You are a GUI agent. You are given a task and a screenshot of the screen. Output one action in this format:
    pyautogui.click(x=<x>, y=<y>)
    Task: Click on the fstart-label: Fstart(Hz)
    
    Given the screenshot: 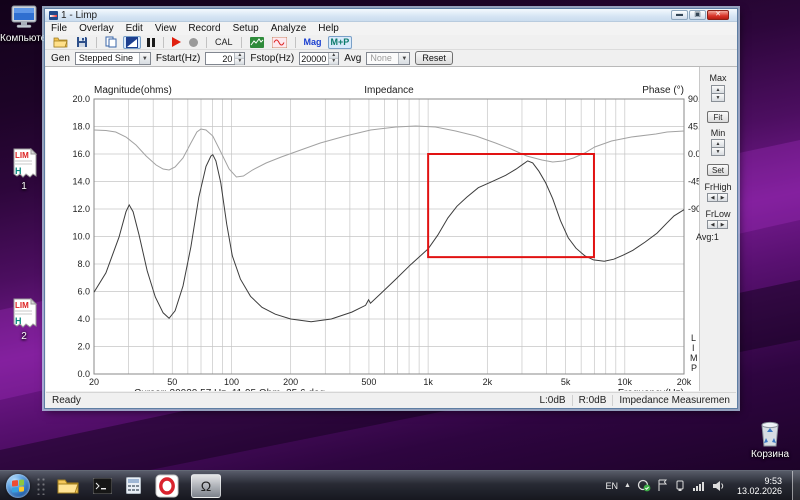 What is the action you would take?
    pyautogui.click(x=178, y=58)
    